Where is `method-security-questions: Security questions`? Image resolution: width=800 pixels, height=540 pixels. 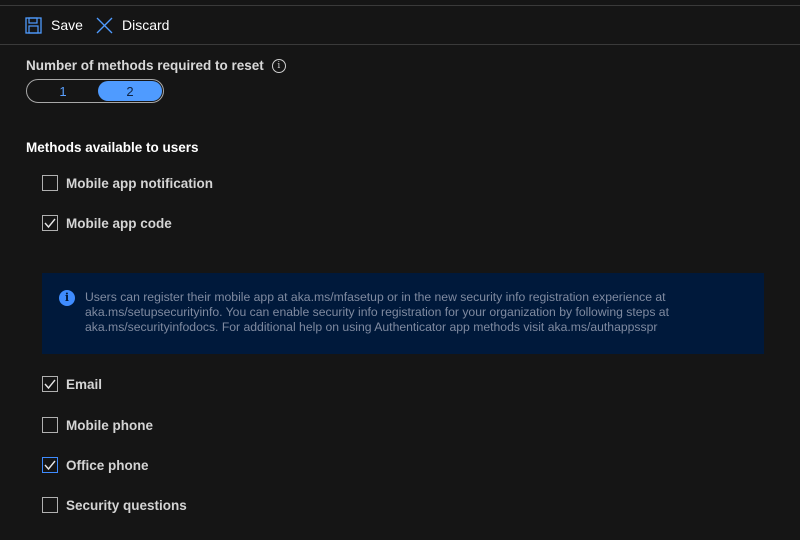
method-security-questions: Security questions is located at coordinates (114, 505).